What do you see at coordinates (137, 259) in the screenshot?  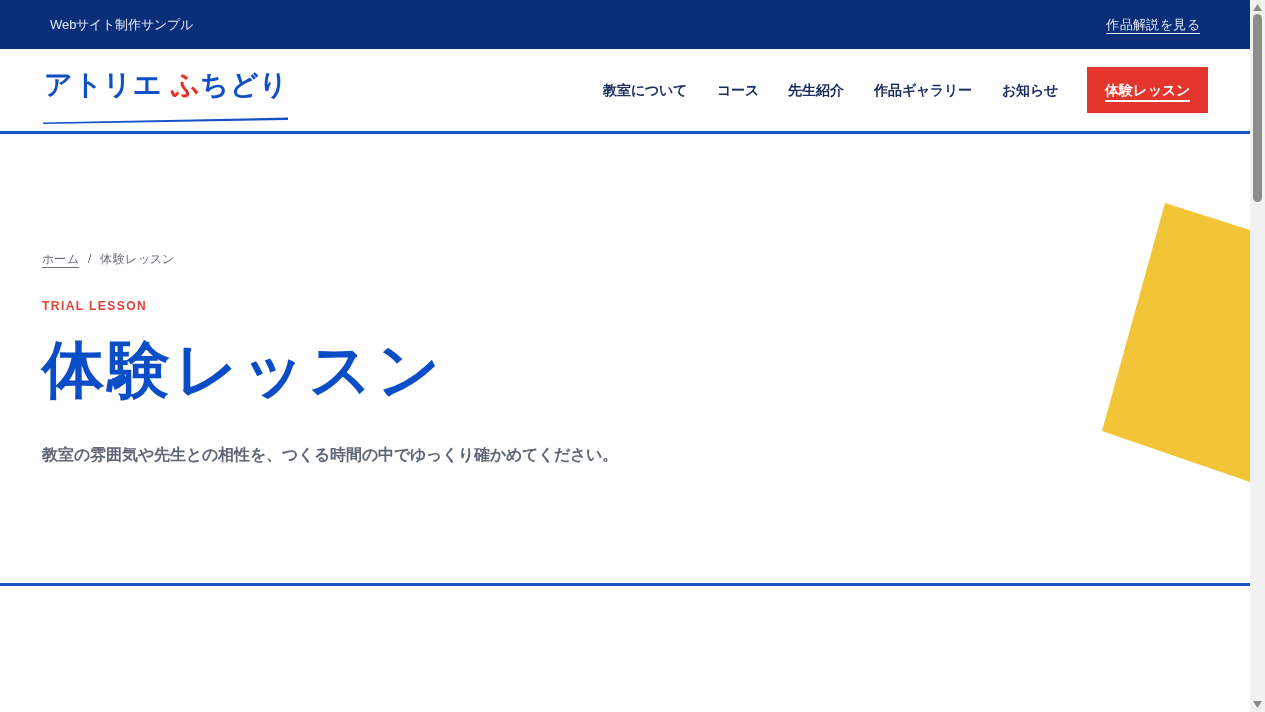 I see `breadcrumb-current: 体験レッスン` at bounding box center [137, 259].